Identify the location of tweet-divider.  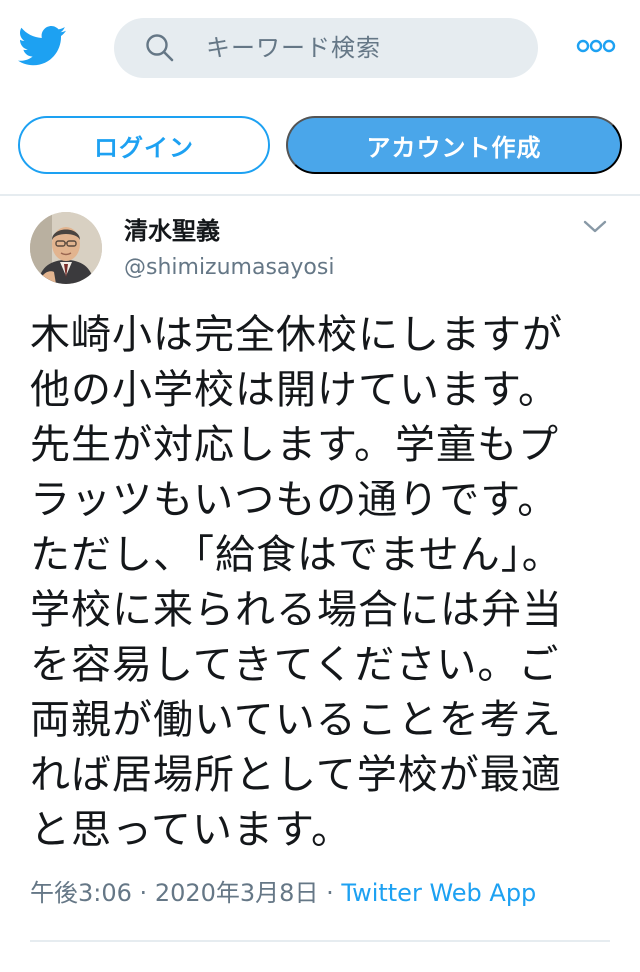
(320, 941).